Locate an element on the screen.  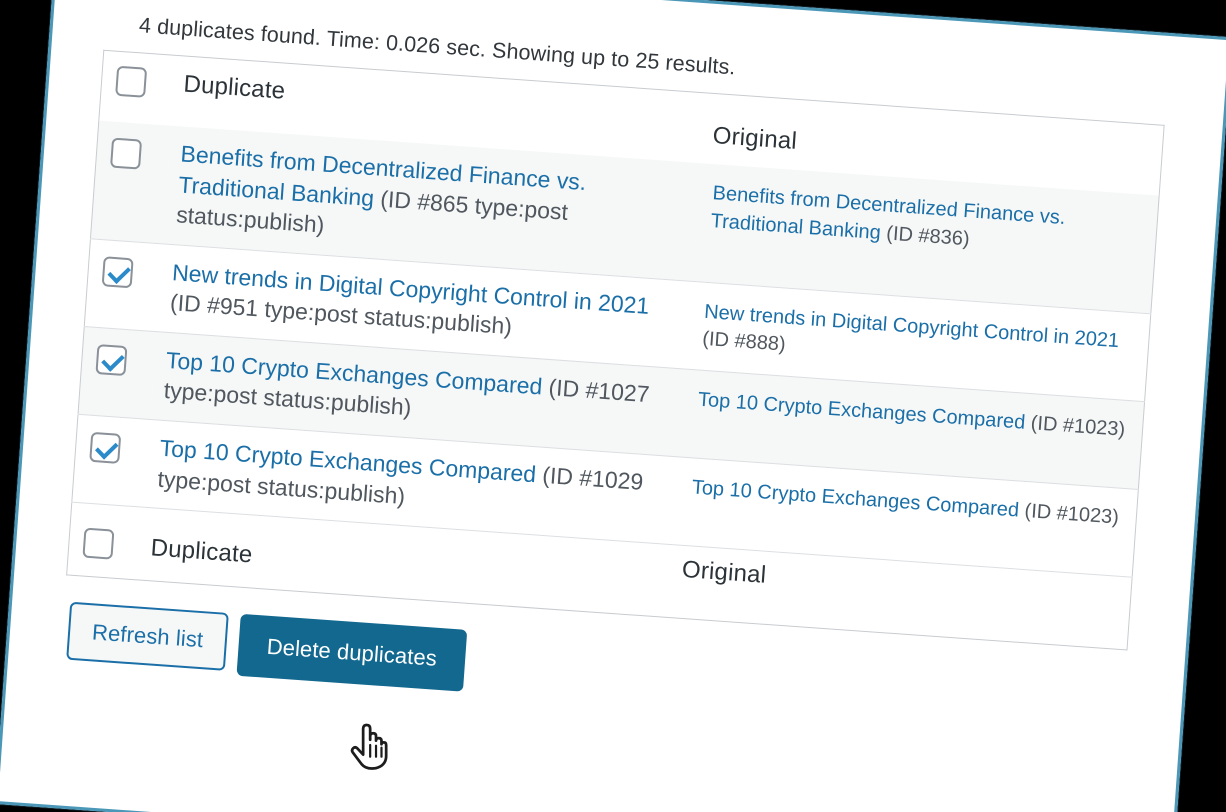
refresh-list-button: Refresh list is located at coordinates (148, 636).